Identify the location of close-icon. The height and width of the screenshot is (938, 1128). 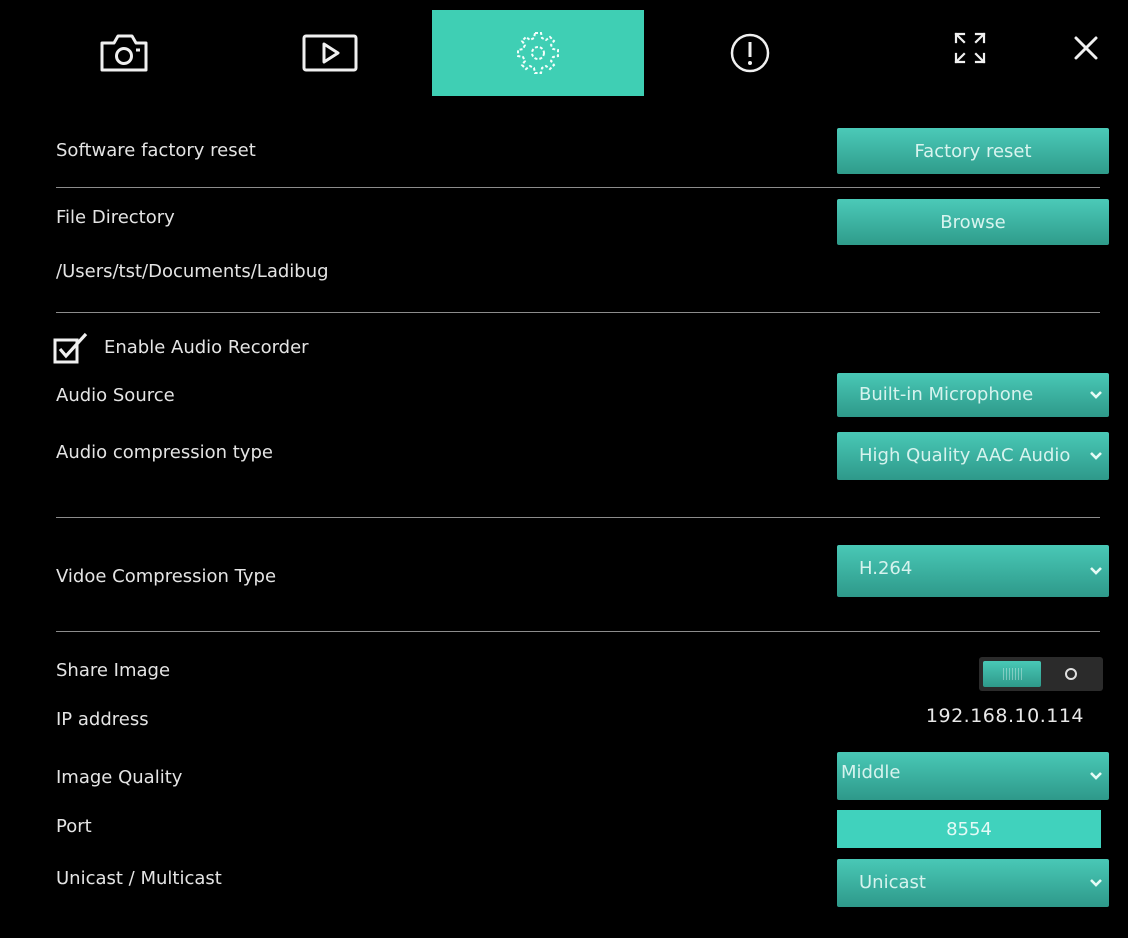
(1086, 48).